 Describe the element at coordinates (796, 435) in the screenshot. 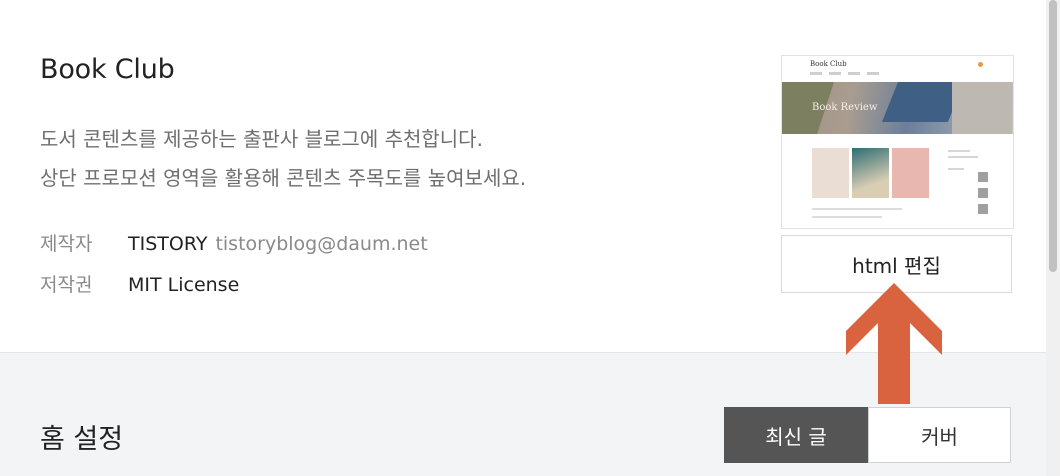

I see `home-option-latest-posts: 최신 글` at that location.